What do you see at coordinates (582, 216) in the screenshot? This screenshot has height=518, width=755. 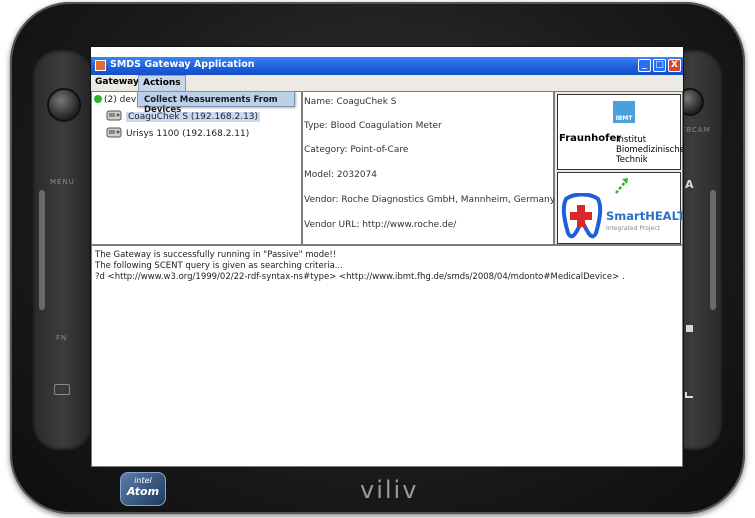 I see `smarthealth-tooth-icon` at bounding box center [582, 216].